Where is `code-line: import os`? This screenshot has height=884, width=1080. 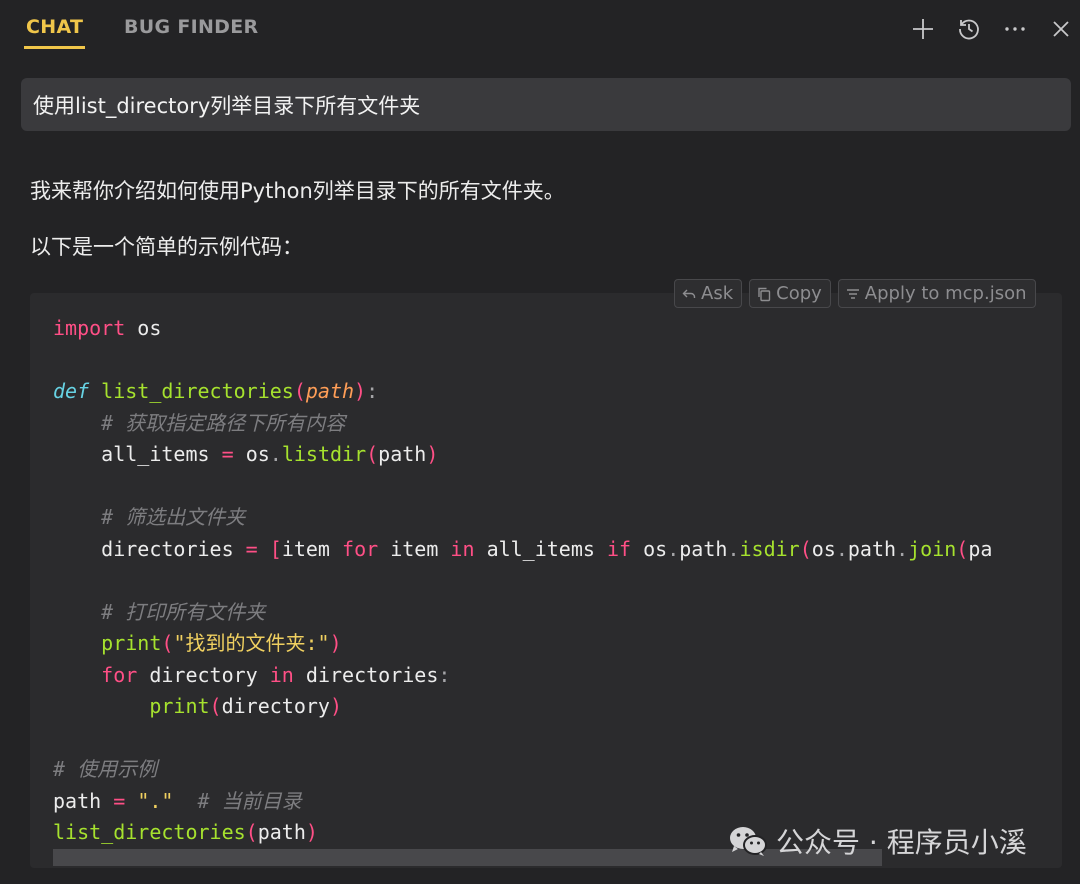 code-line: import os is located at coordinates (107, 328).